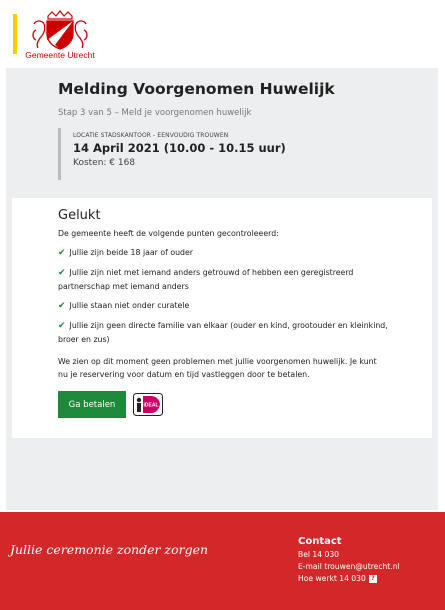 The height and width of the screenshot is (610, 445). I want to click on ideal-icon: iDEAL, so click(148, 404).